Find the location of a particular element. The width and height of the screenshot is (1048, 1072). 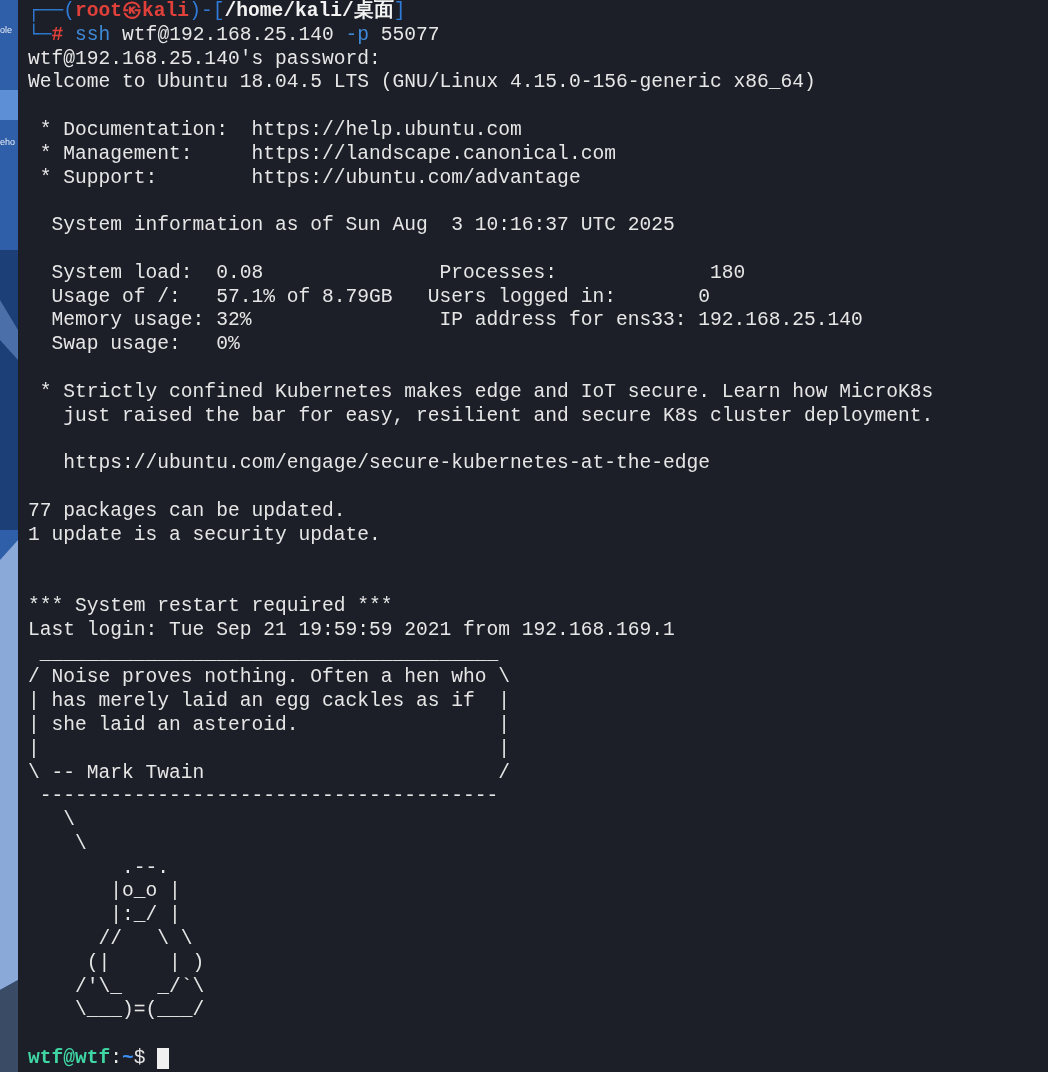

terminal-line: ┌──(root㉿kali)-[/home/kali/桌面] is located at coordinates (217, 11).